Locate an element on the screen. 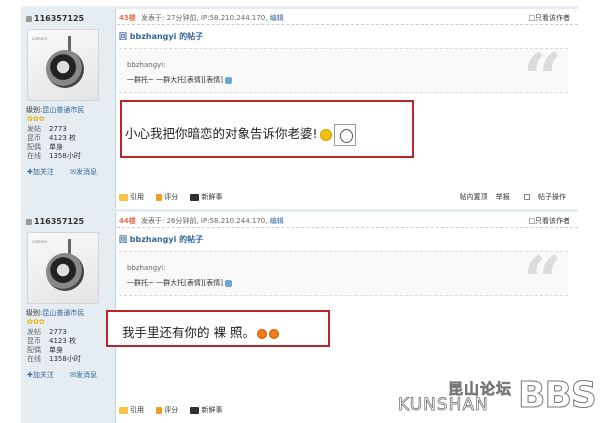 This screenshot has width=600, height=423. user-stats: 发帖 2773 昆币 4123 枚 配偶 单身 在线 1358小时 is located at coordinates (54, 346).